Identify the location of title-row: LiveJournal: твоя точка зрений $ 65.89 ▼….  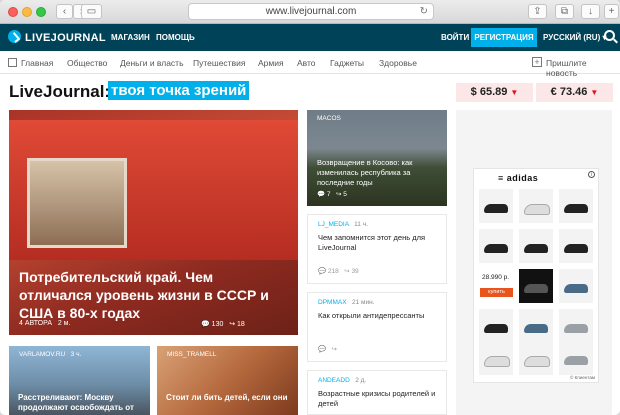
(310, 92).